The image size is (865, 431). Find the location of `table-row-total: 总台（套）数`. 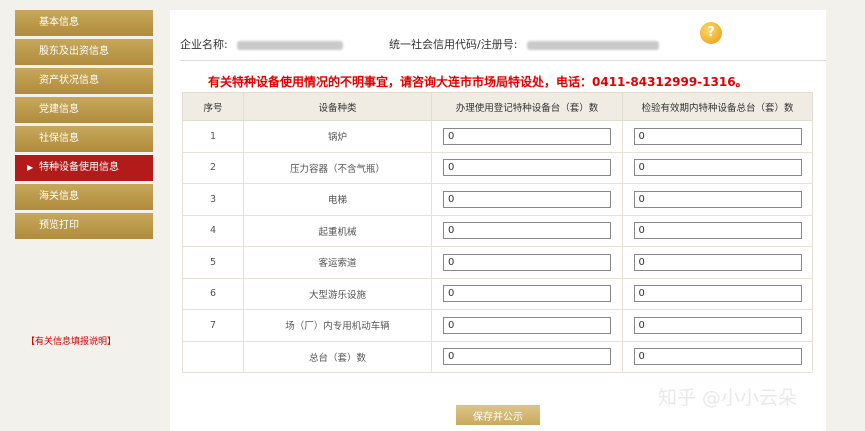

table-row-total: 总台（套）数 is located at coordinates (497, 356).